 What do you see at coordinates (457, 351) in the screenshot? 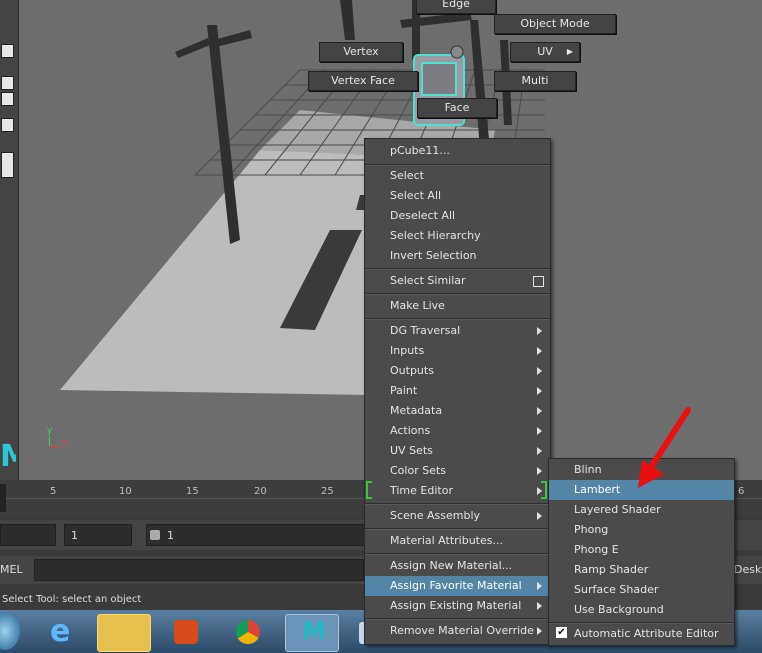
I see `menu-item-inputs: Inputs` at bounding box center [457, 351].